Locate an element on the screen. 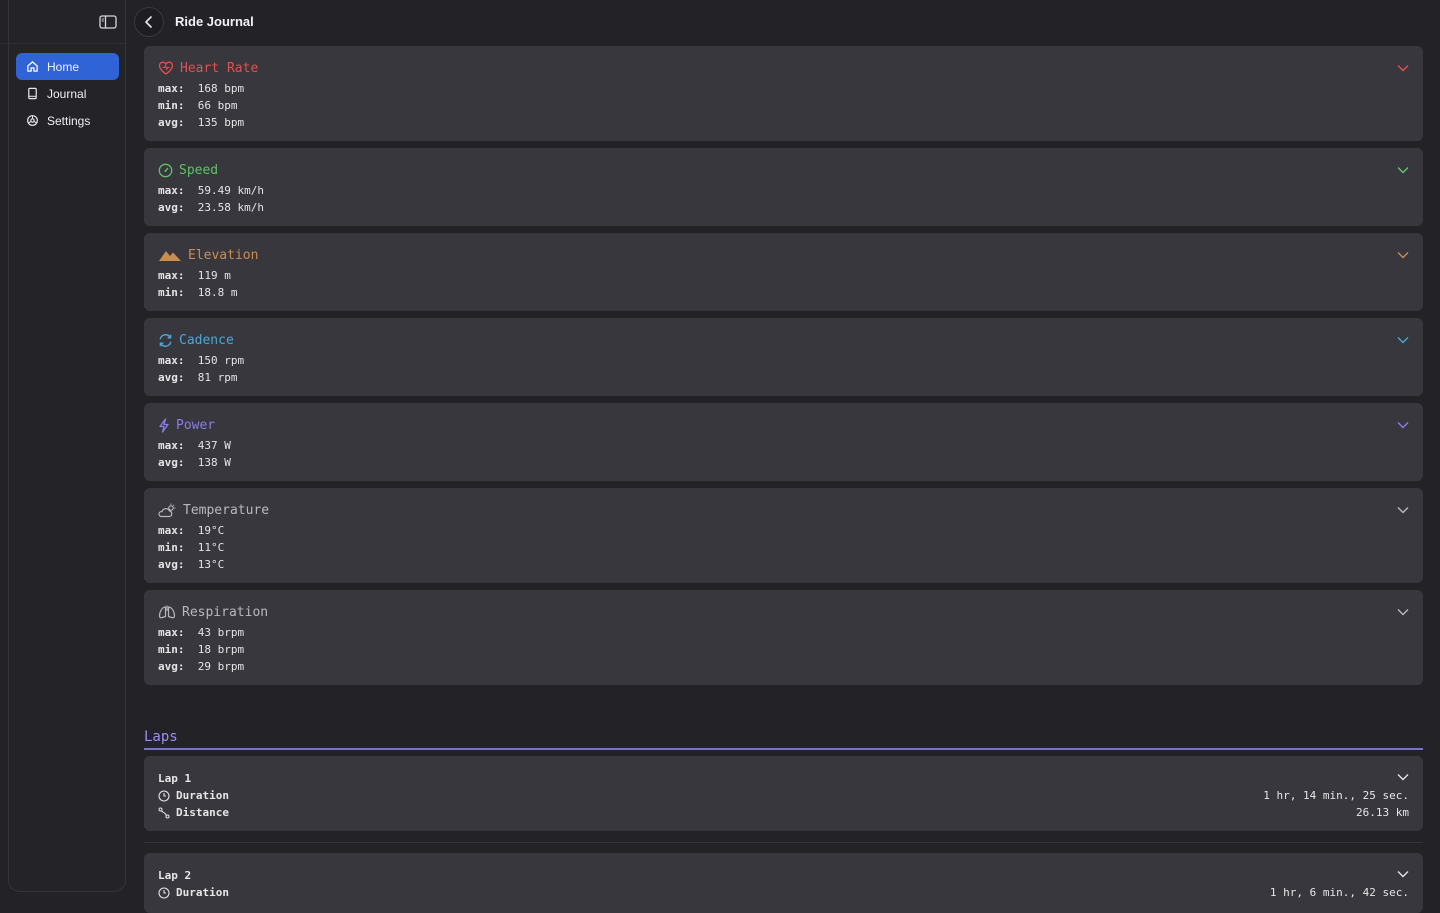  clock-icon is located at coordinates (164, 892).